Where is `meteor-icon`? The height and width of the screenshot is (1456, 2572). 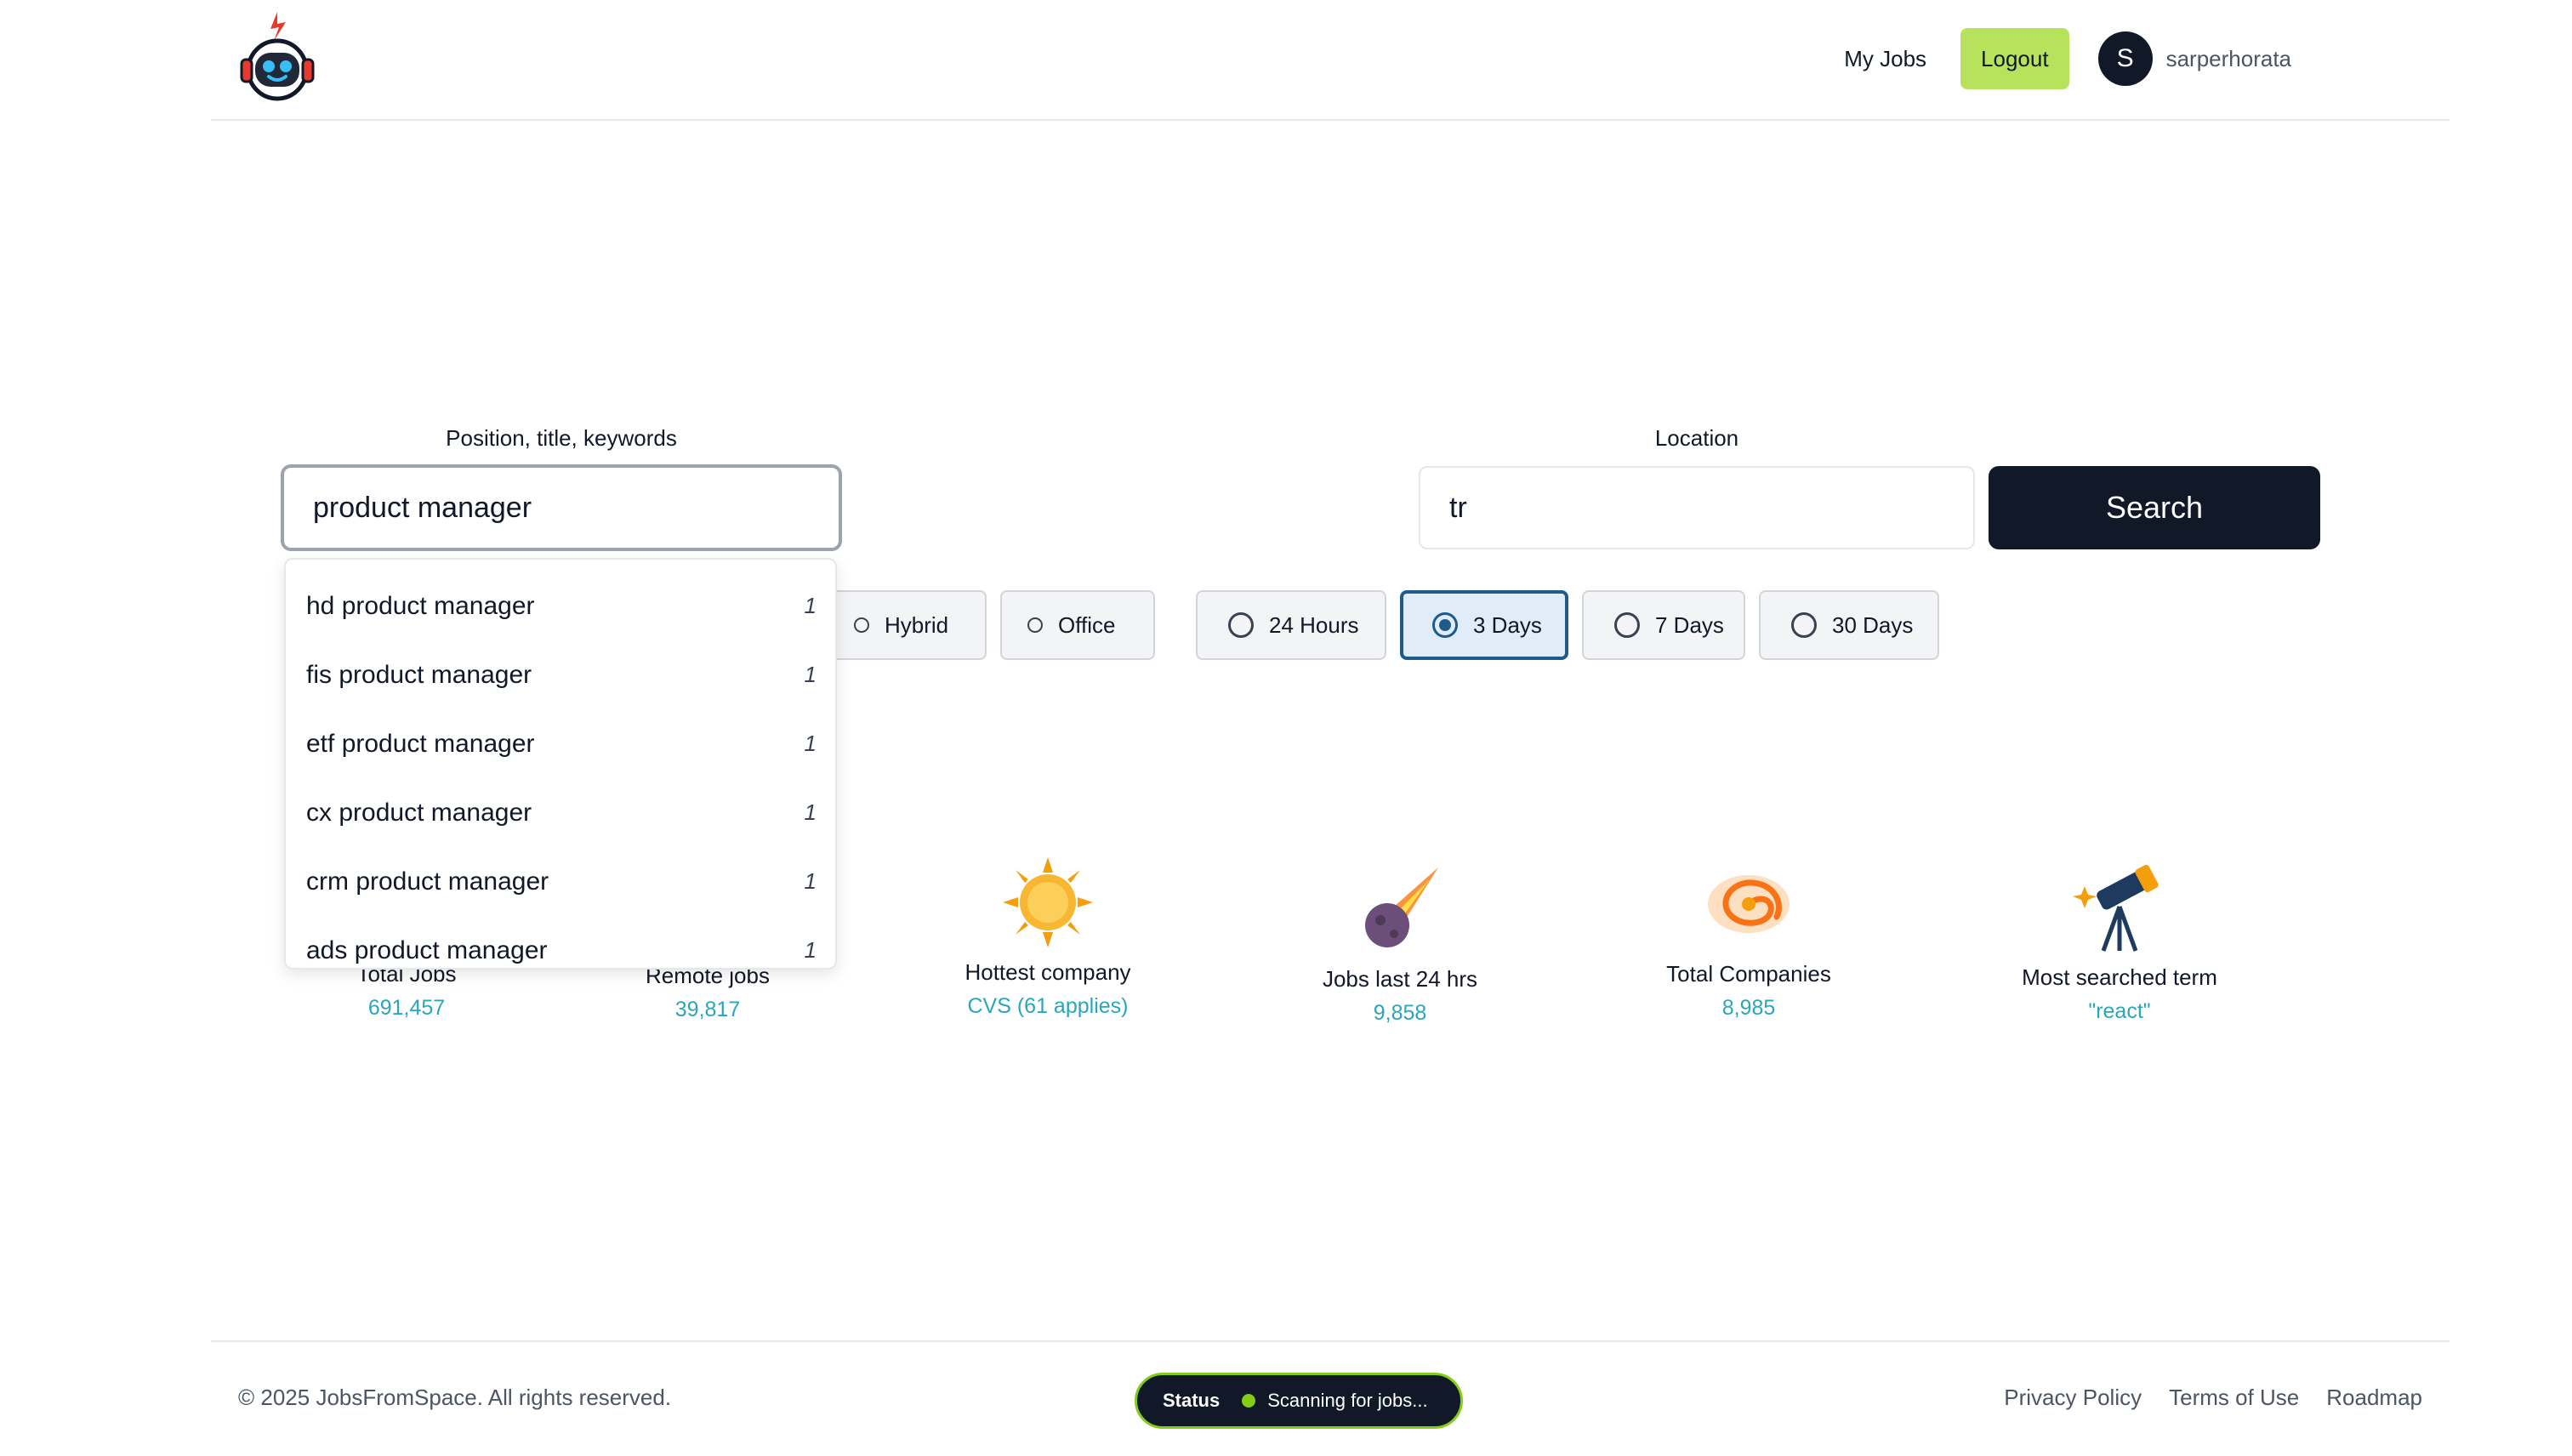 meteor-icon is located at coordinates (1402, 907).